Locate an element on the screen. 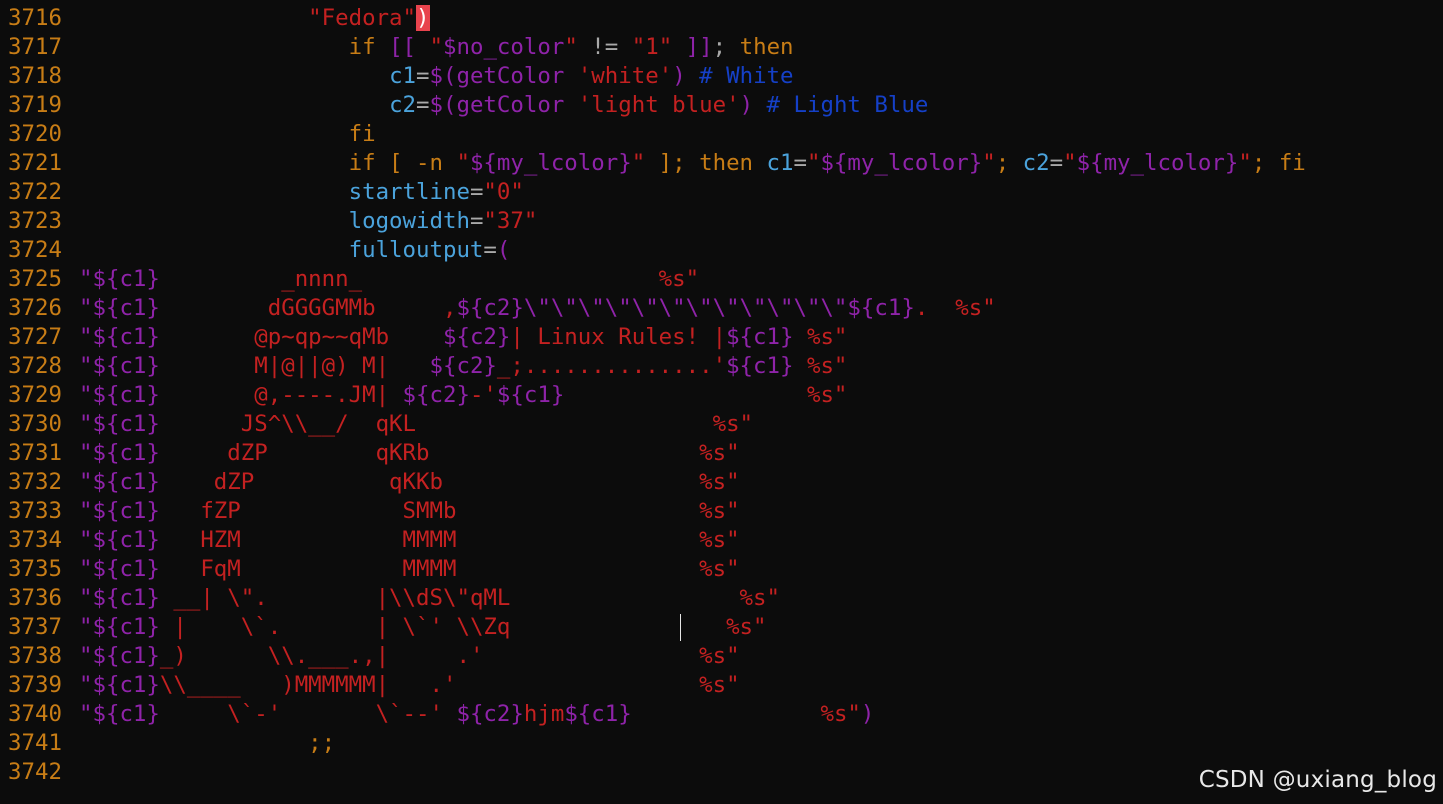  code-line: 3725 "${c1} _nnnn_ %s" is located at coordinates (721, 279).